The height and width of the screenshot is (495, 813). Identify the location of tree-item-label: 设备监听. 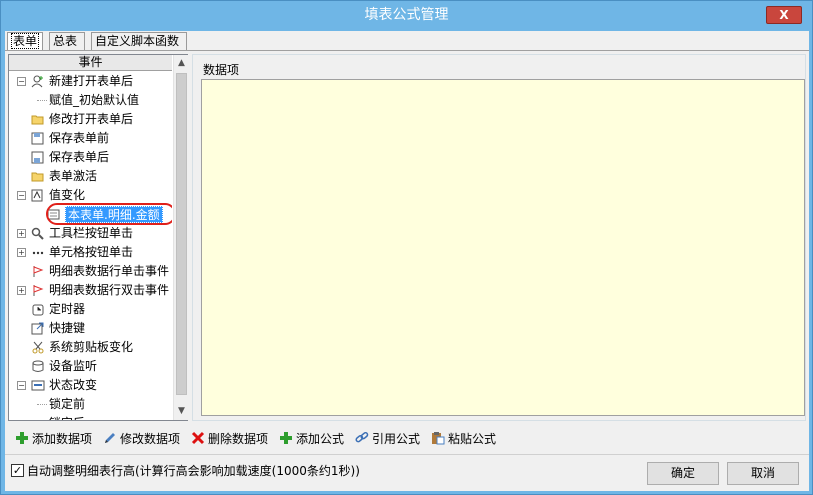
(73, 366).